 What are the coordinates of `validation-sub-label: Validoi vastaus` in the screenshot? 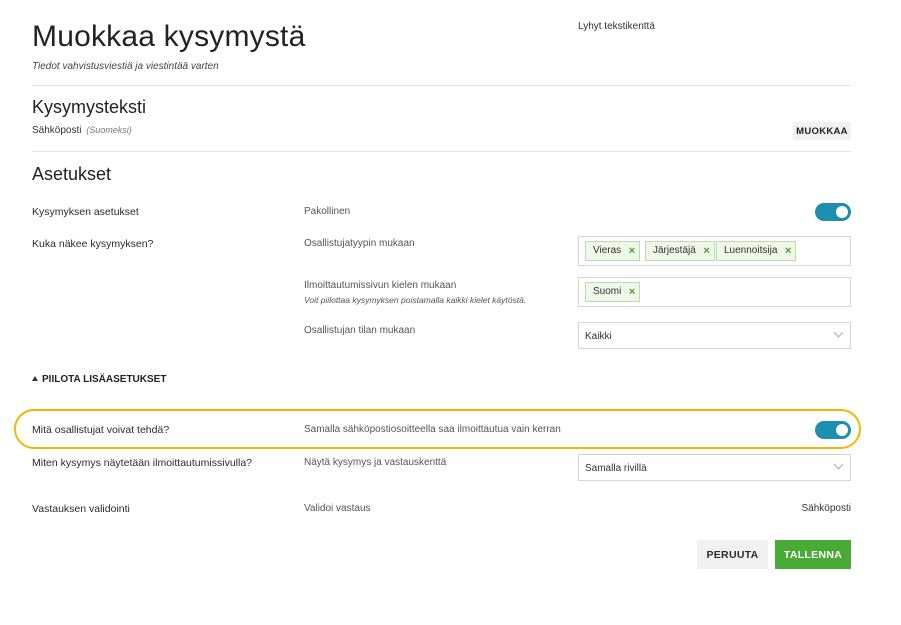 It's located at (337, 508).